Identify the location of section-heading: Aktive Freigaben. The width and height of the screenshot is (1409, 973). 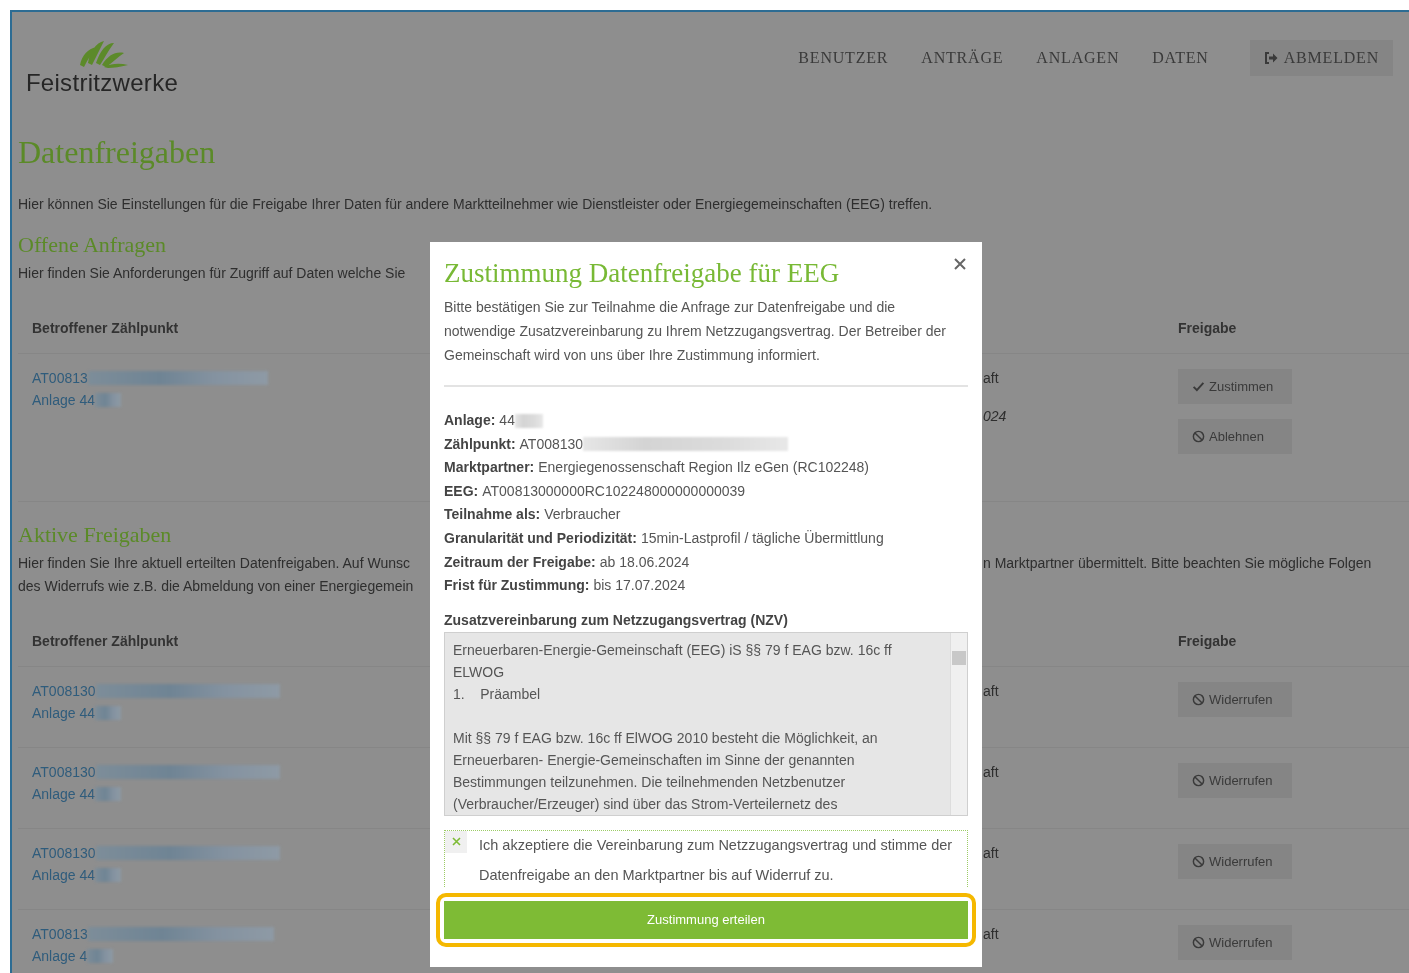
(95, 535).